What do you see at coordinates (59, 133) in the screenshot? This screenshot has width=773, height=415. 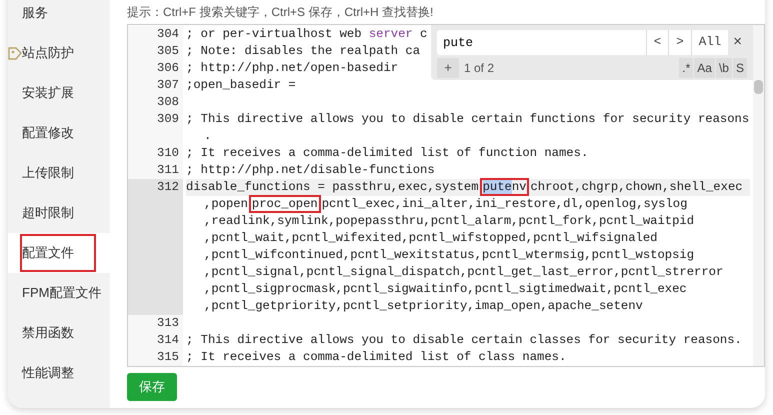 I see `sidebar-item: 配置修改` at bounding box center [59, 133].